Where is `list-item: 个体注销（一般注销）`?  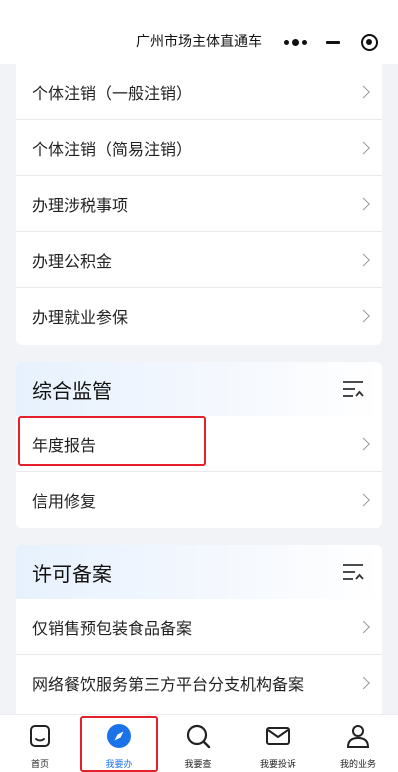 list-item: 个体注销（一般注销） is located at coordinates (199, 92).